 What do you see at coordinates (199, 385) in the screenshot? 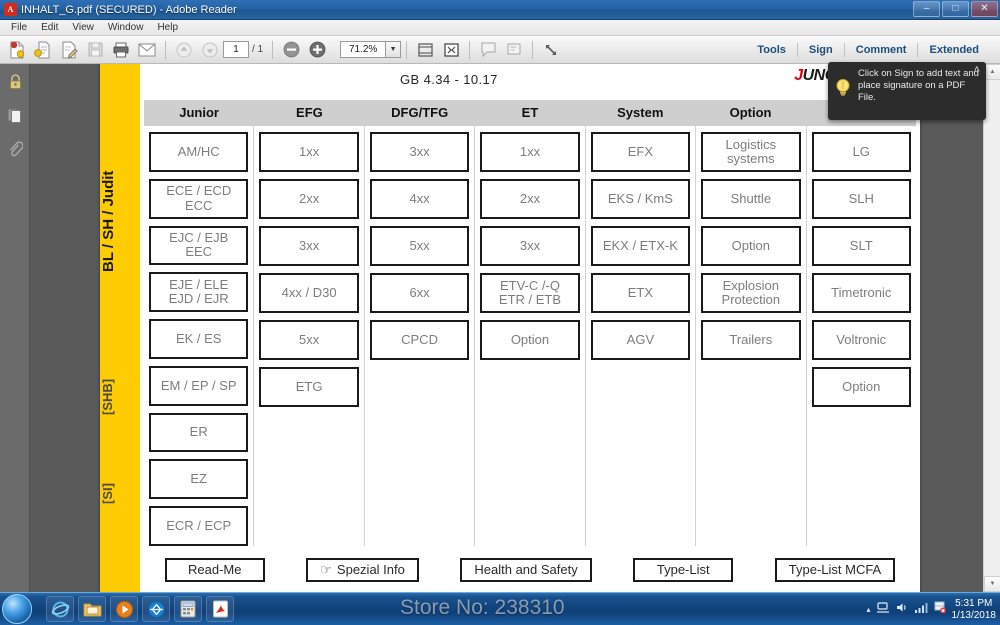
I see `grid-cell: EM / EP / SP` at bounding box center [199, 385].